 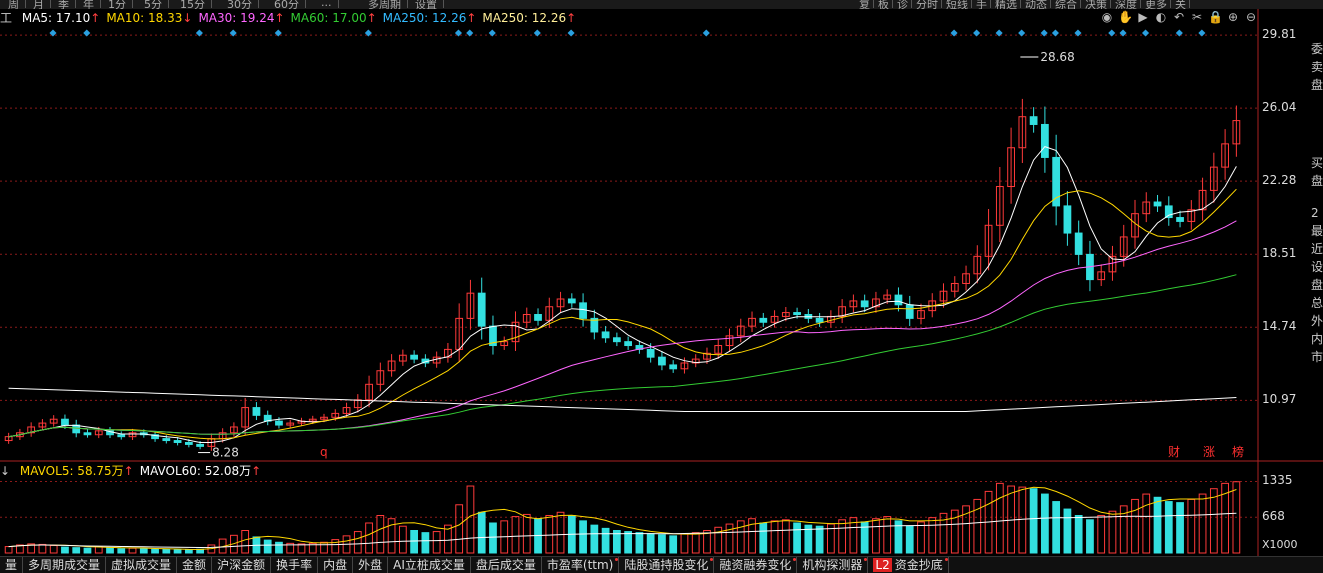 I want to click on indicator-tab-label: 市盈率(ttm), so click(x=580, y=565).